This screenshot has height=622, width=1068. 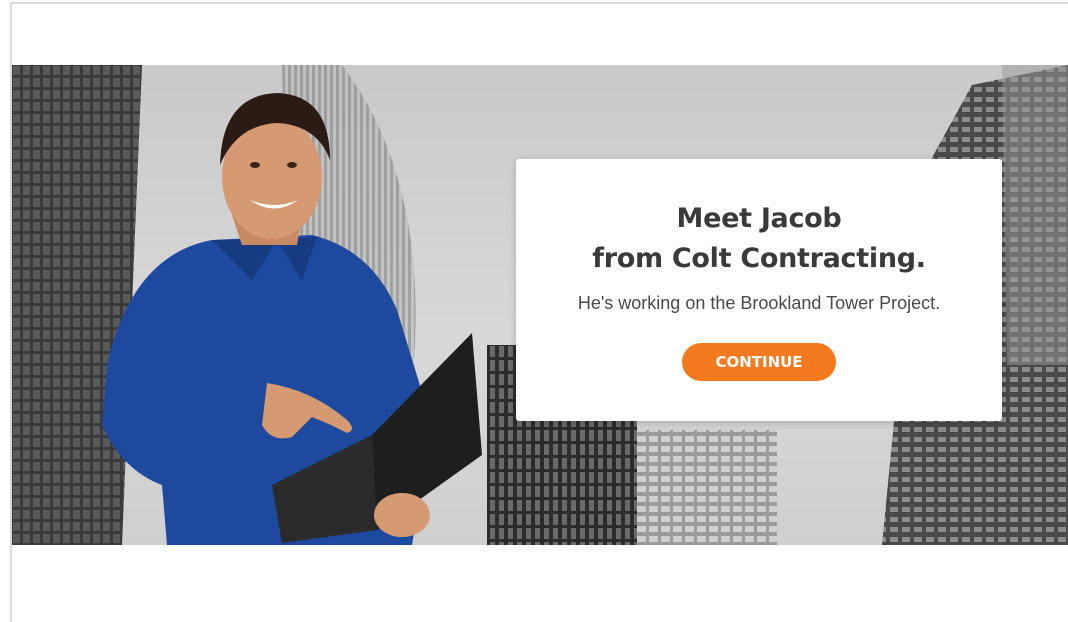 I want to click on intro-title-line-2: from Colt Contracting., so click(x=759, y=258).